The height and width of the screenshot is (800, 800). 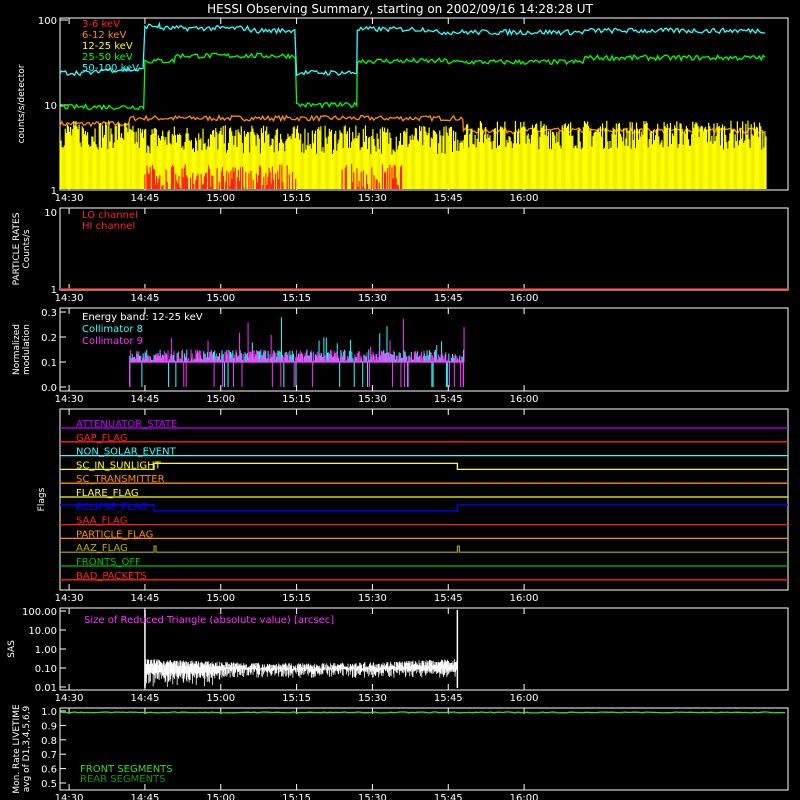 I want to click on y-tick-label: 0.5, so click(x=49, y=784).